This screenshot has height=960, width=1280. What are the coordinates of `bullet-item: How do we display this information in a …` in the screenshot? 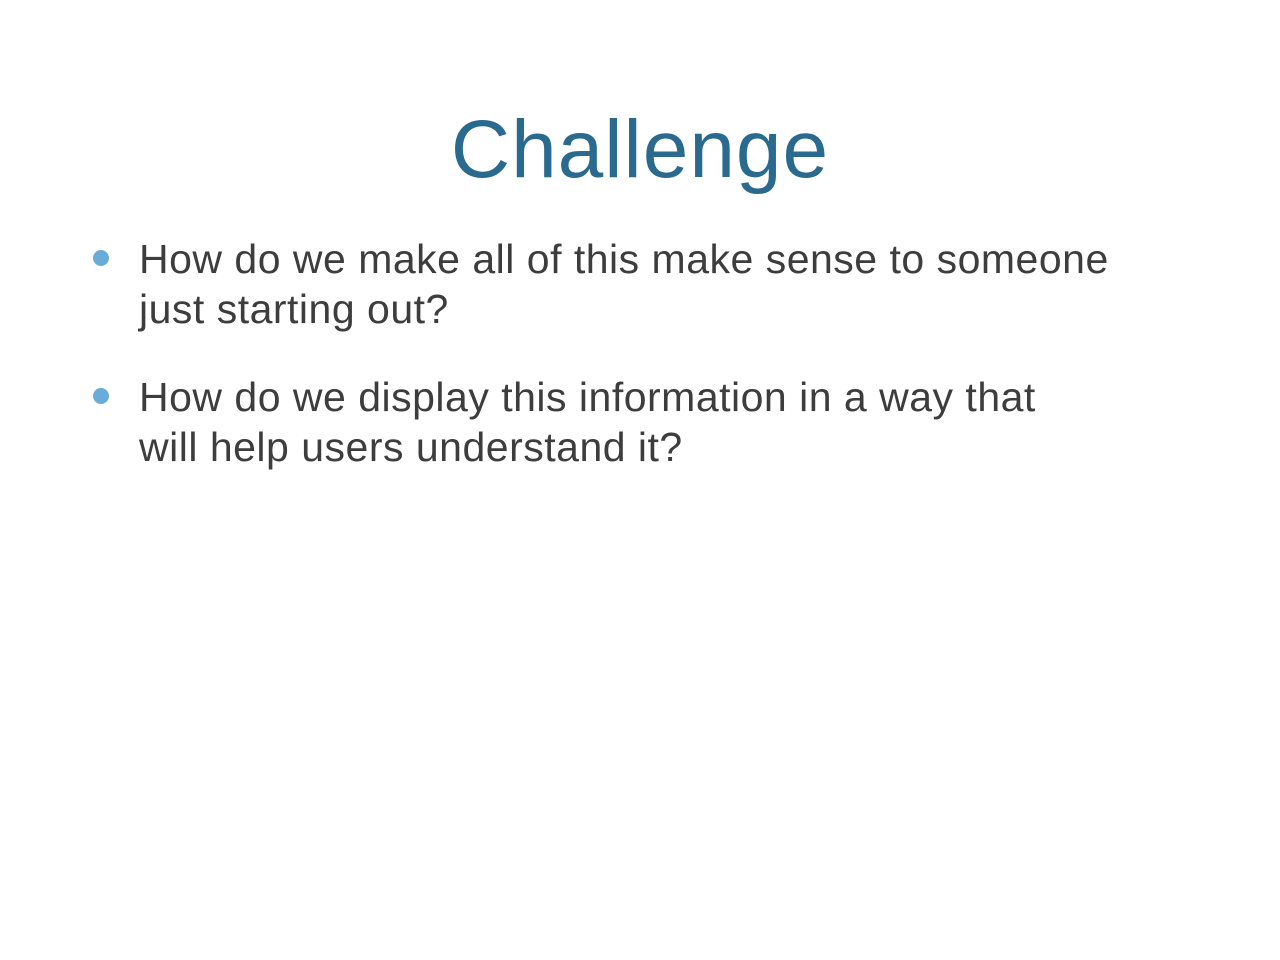 It's located at (660, 422).